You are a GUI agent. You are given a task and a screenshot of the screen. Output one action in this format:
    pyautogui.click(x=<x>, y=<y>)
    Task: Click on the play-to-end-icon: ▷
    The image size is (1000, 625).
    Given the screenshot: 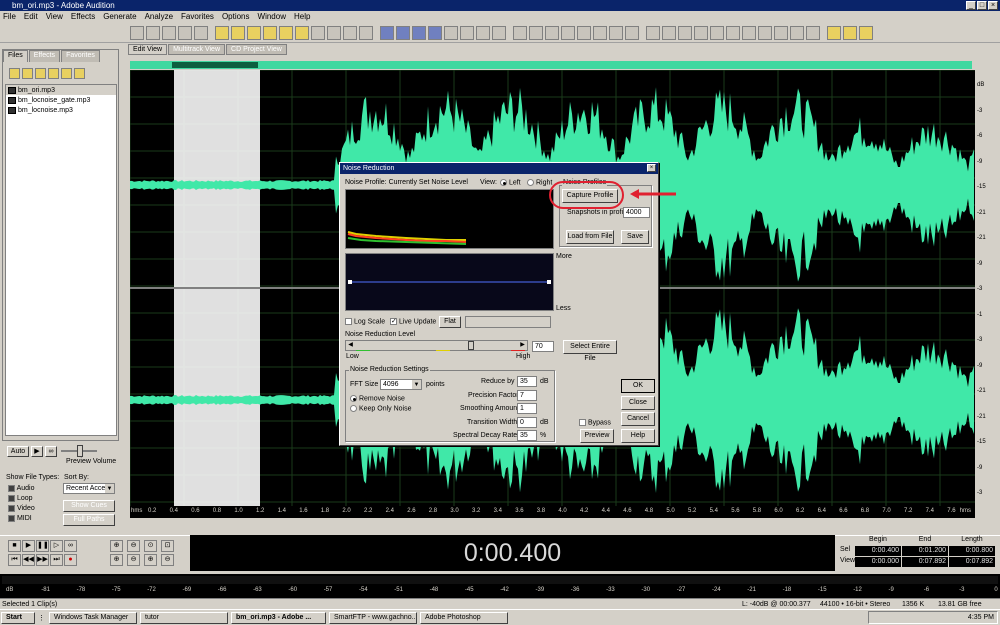 What is the action you would take?
    pyautogui.click(x=56, y=546)
    